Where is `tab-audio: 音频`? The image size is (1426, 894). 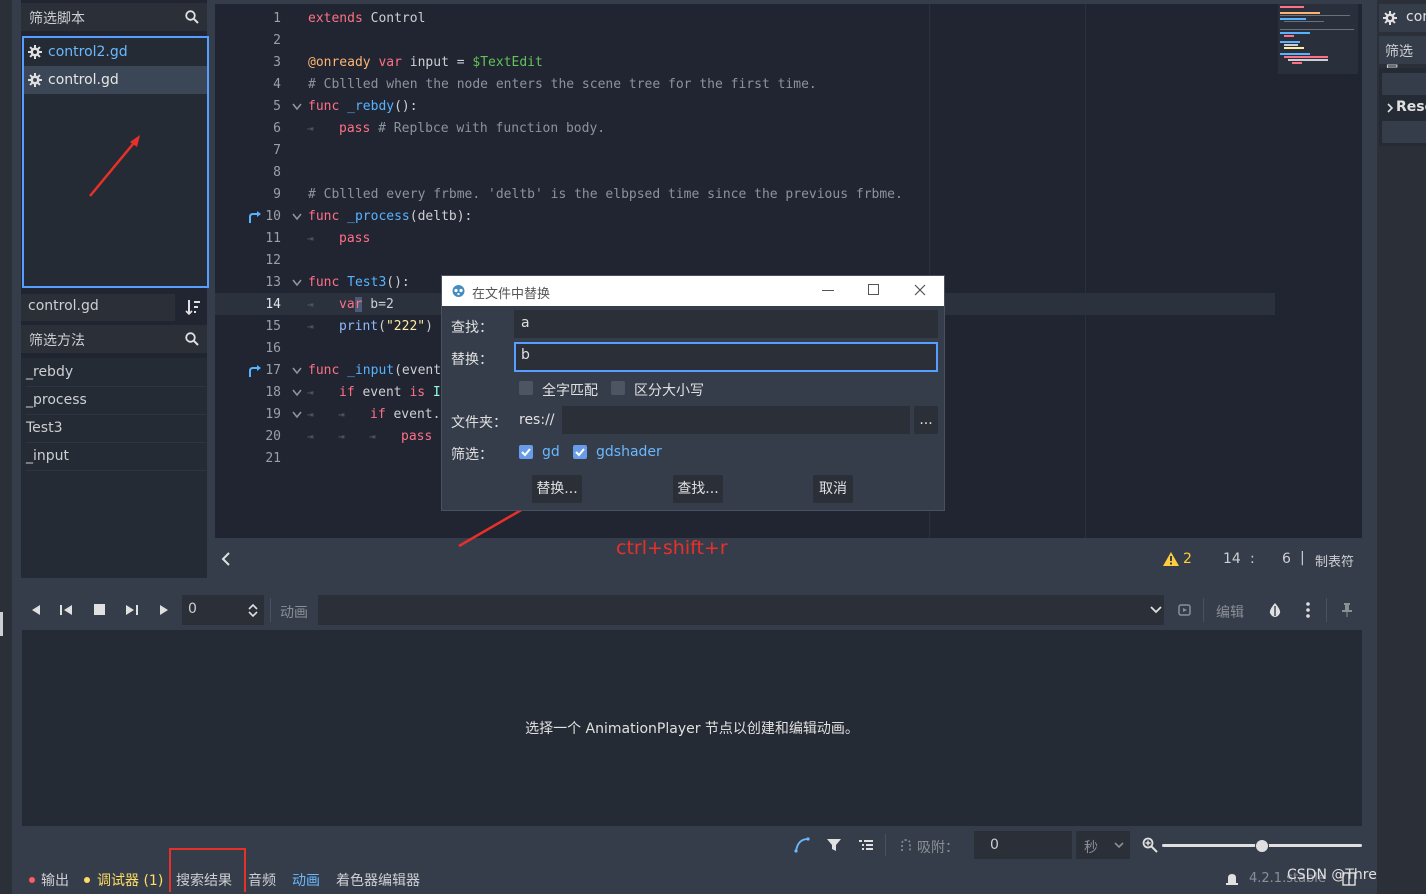
tab-audio: 音频 is located at coordinates (262, 880).